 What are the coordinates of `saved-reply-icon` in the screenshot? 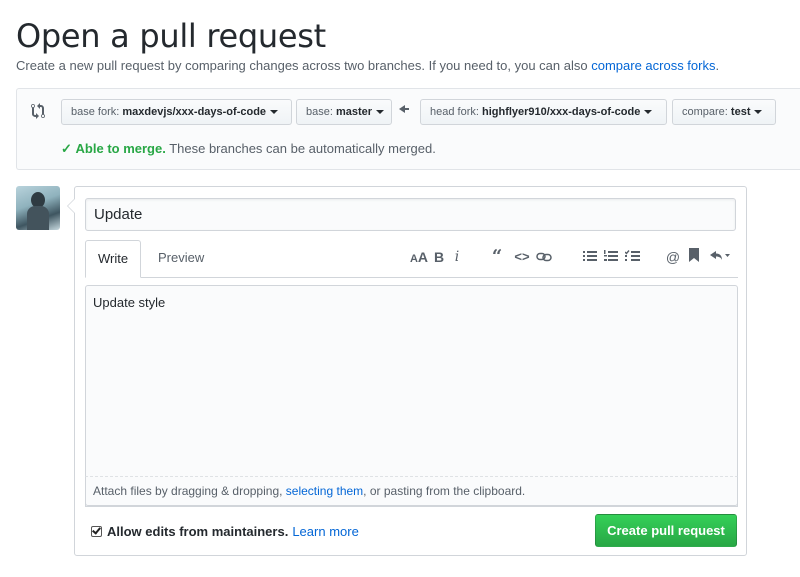 It's located at (694, 257).